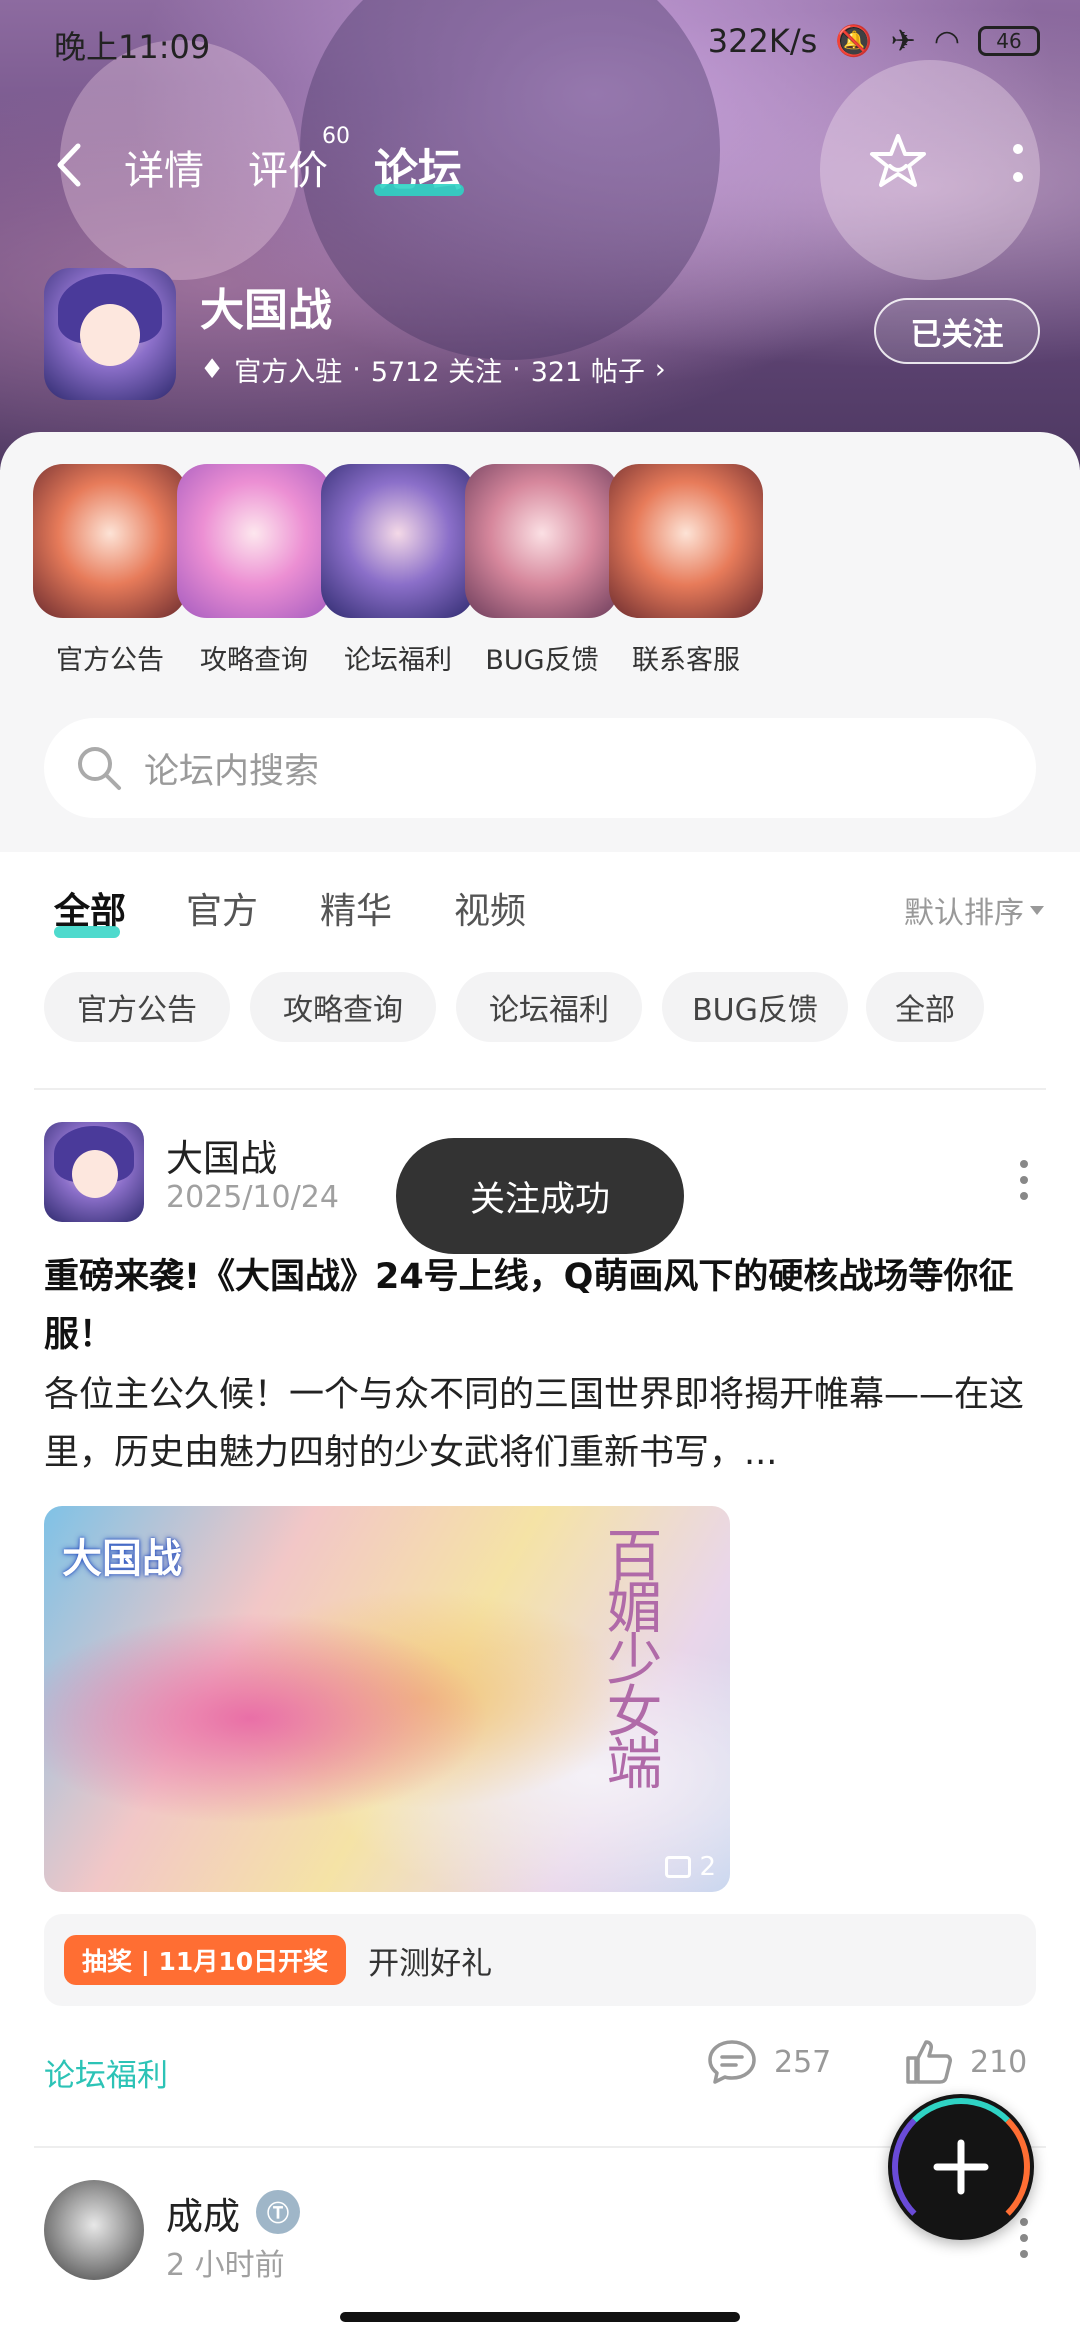  What do you see at coordinates (545, 162) in the screenshot?
I see `top-nav: 详情 评价 60 论坛` at bounding box center [545, 162].